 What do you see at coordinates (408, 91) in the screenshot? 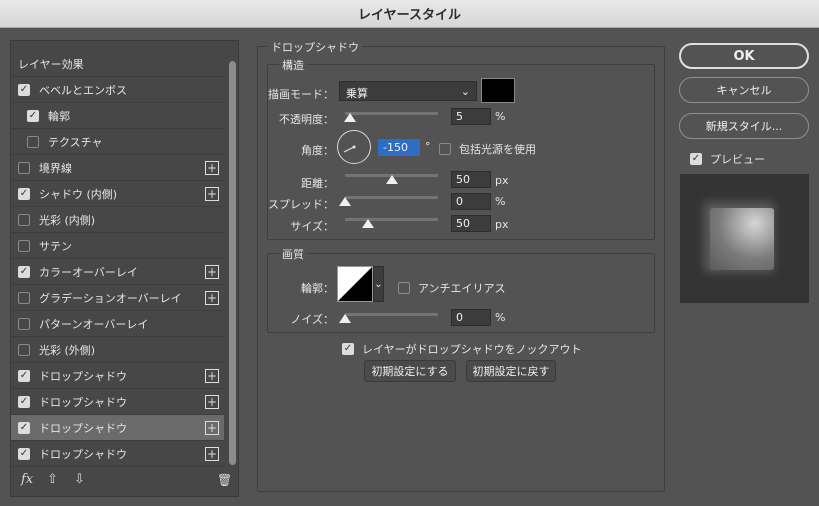
I see `blend-mode-select: 乗算 ⌄` at bounding box center [408, 91].